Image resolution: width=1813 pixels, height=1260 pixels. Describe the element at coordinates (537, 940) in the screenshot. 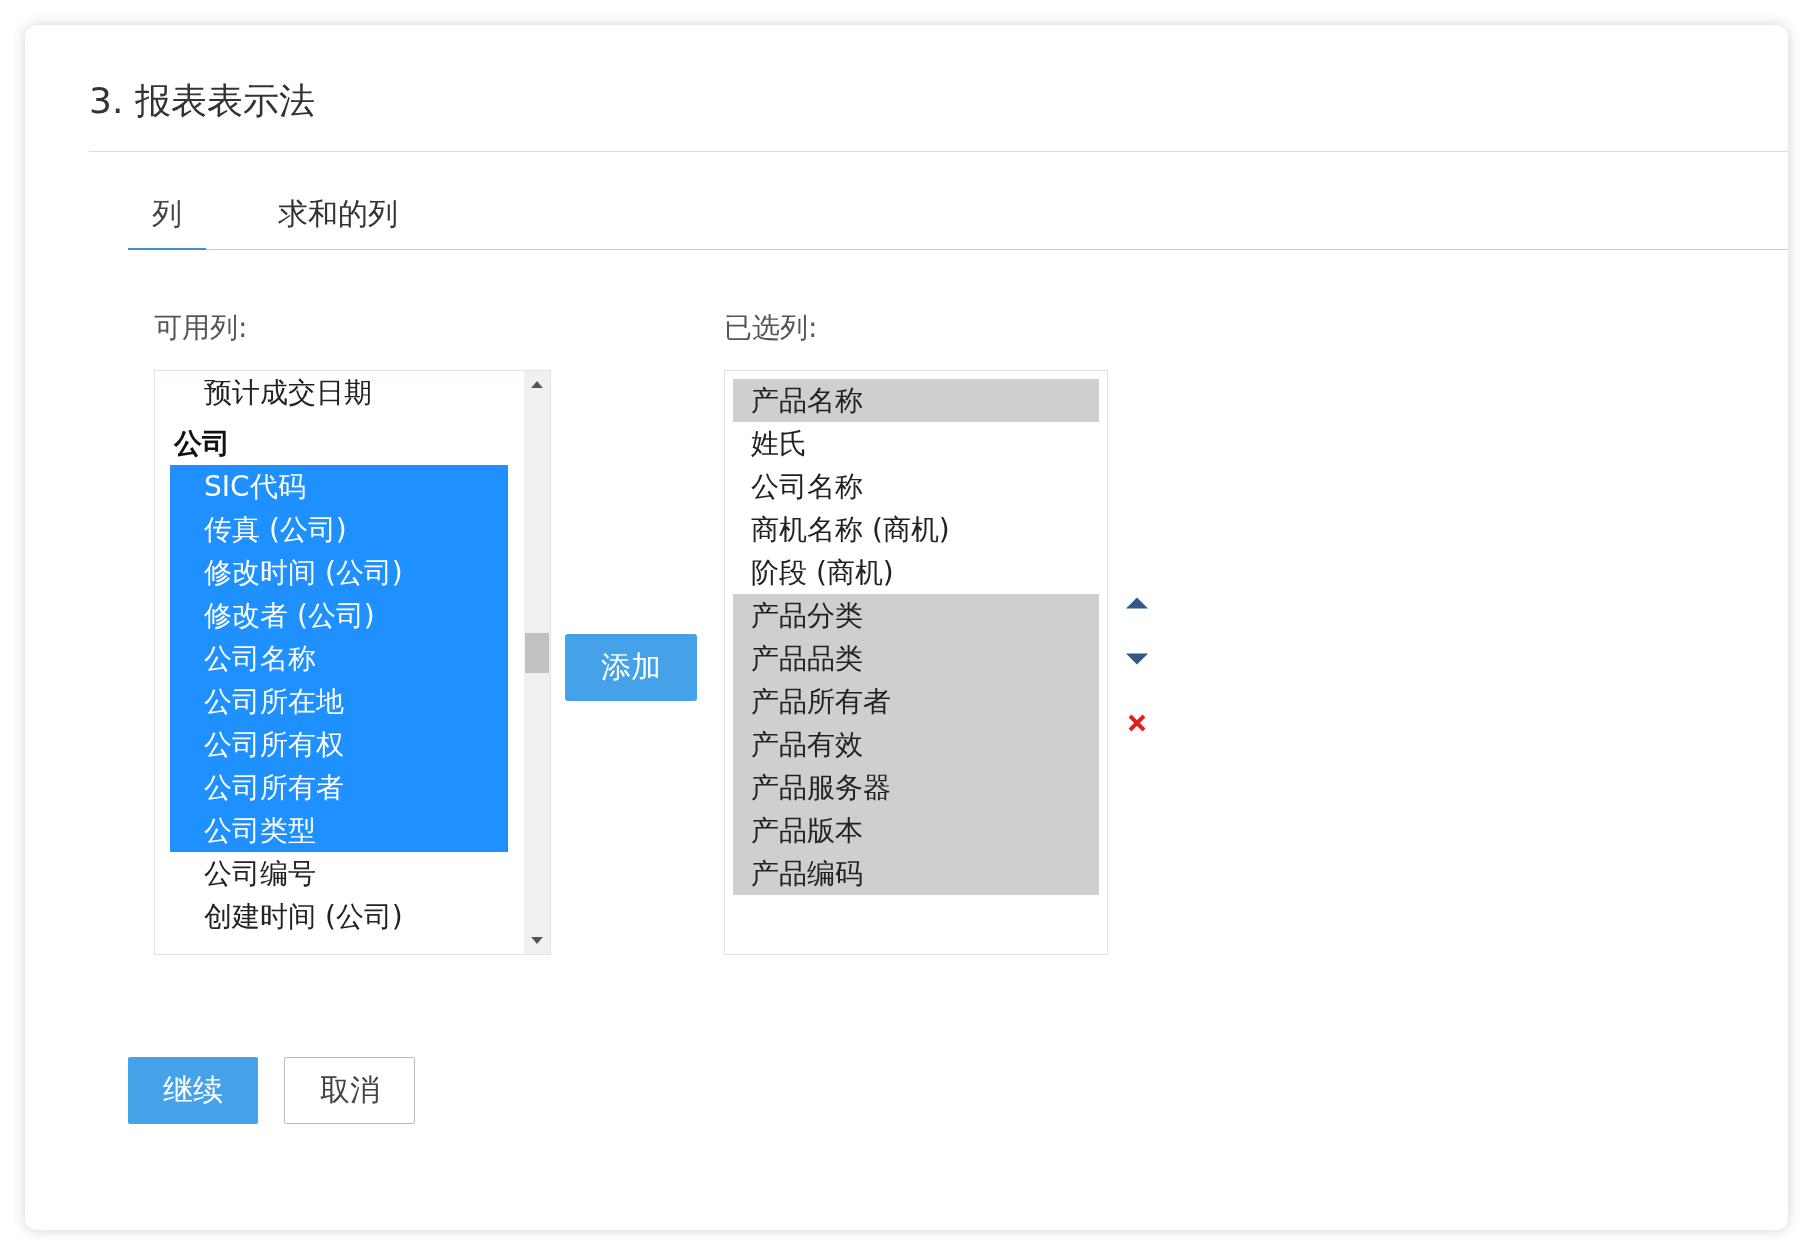

I see `scroll-down-icon` at that location.